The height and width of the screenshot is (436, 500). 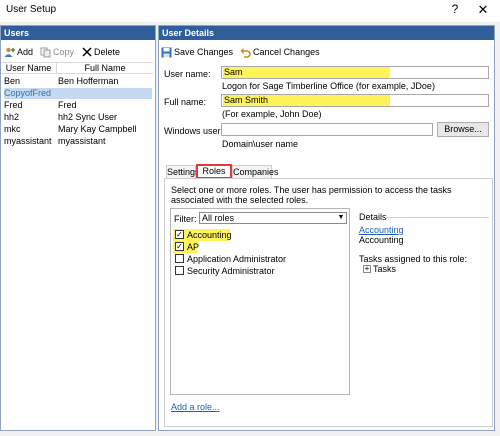 What do you see at coordinates (483, 10) in the screenshot?
I see `close-button: ✕` at bounding box center [483, 10].